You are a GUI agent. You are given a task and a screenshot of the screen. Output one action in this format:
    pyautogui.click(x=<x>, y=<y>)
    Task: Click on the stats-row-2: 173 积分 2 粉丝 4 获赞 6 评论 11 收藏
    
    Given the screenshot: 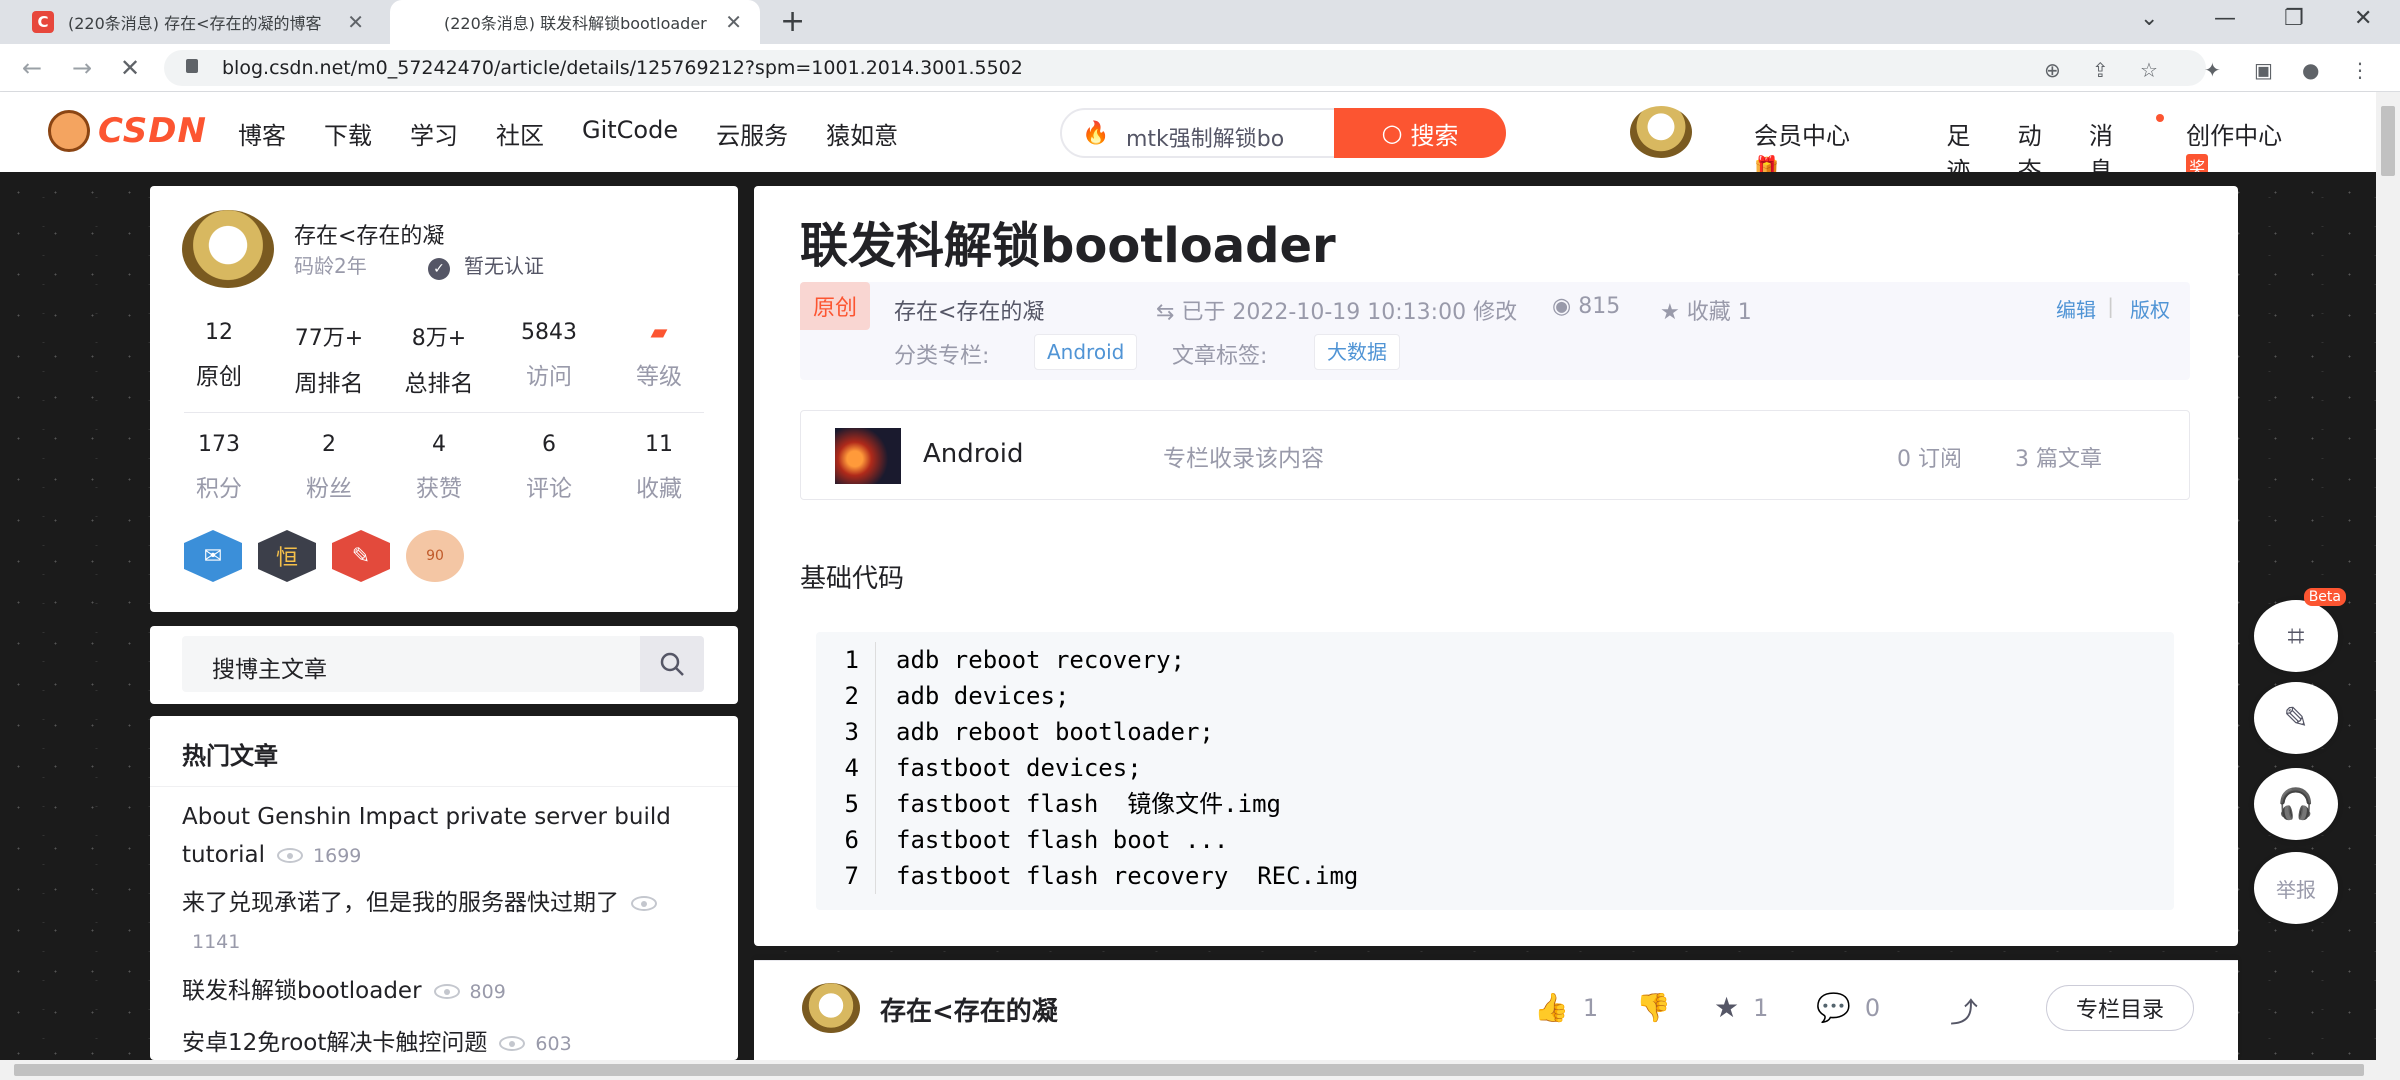 What is the action you would take?
    pyautogui.click(x=444, y=467)
    